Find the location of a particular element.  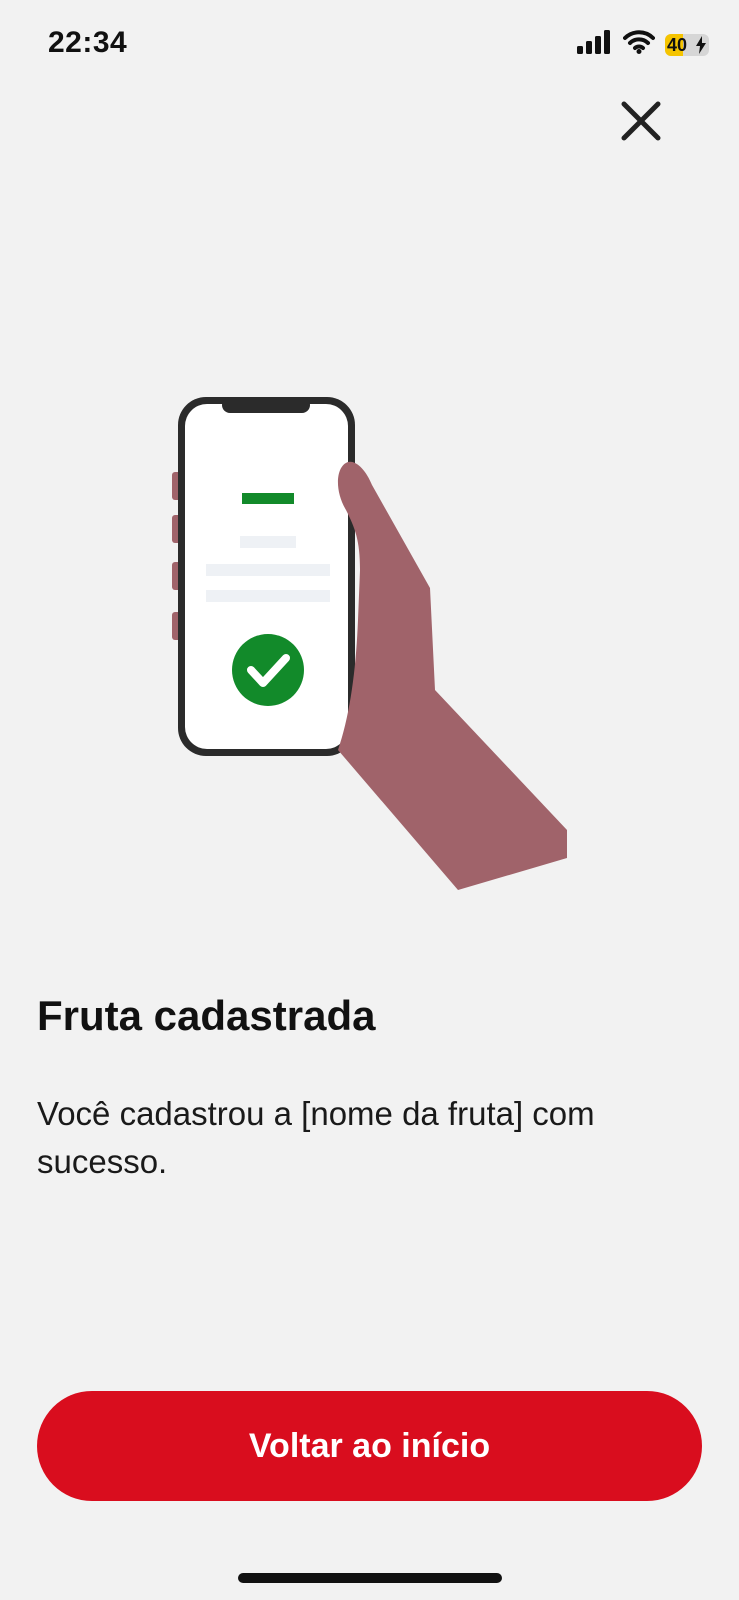

status-bar: 22:34 40 is located at coordinates (369, 45).